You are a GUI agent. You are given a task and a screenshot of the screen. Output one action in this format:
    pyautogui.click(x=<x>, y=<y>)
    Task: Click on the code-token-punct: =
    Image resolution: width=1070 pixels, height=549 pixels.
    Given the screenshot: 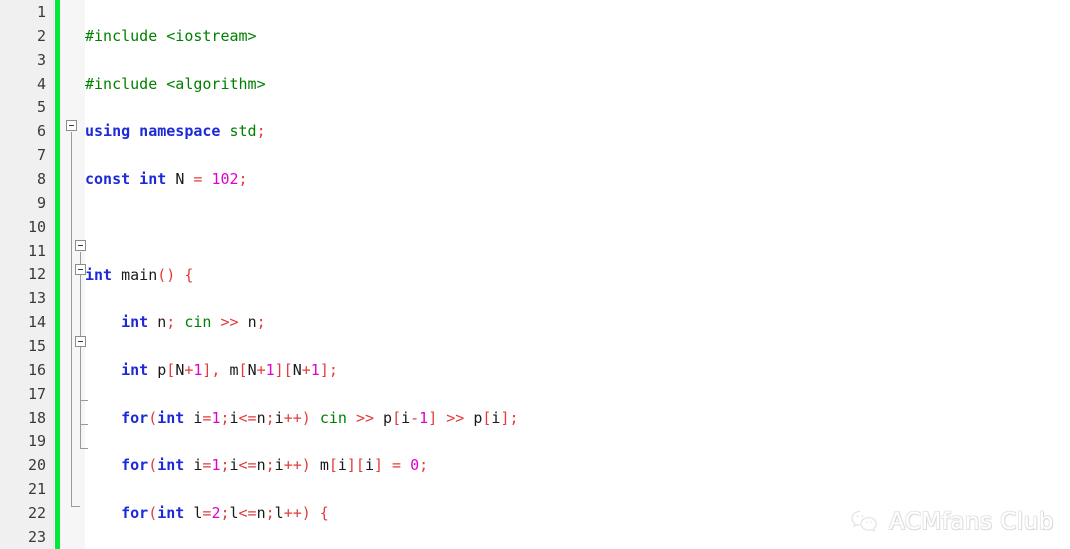 What is the action you would take?
    pyautogui.click(x=202, y=179)
    